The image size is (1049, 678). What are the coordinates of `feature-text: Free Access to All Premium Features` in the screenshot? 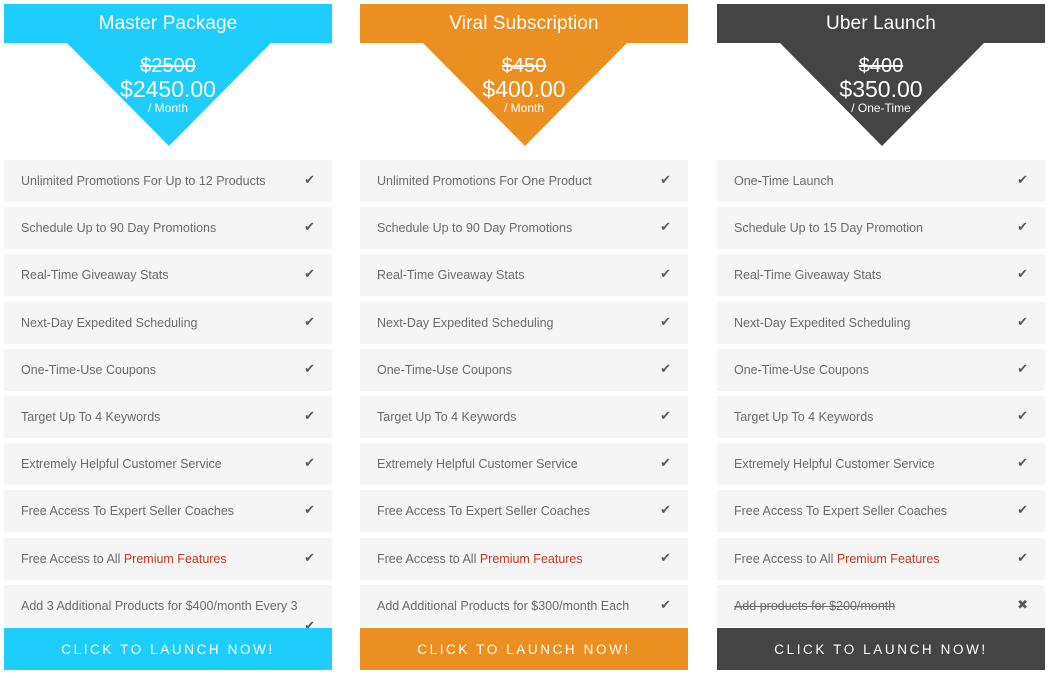 It's located at (124, 559).